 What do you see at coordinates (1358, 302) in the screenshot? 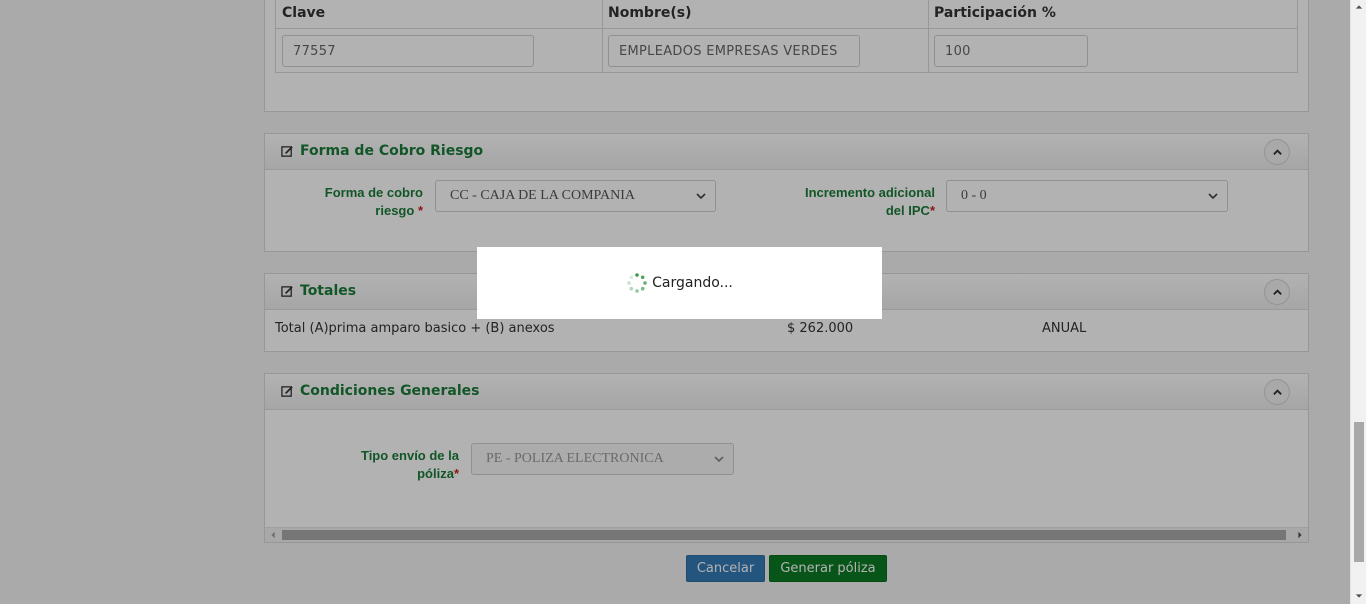
I see `page-scrollbar` at bounding box center [1358, 302].